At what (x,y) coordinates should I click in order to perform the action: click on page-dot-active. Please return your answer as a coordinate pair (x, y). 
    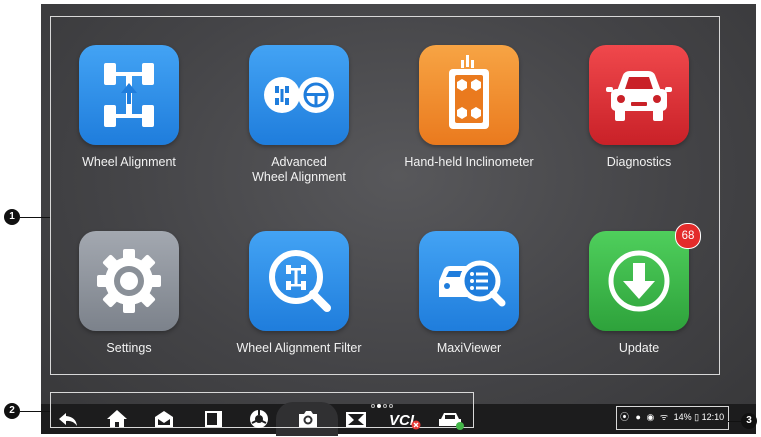
    Looking at the image, I should click on (379, 406).